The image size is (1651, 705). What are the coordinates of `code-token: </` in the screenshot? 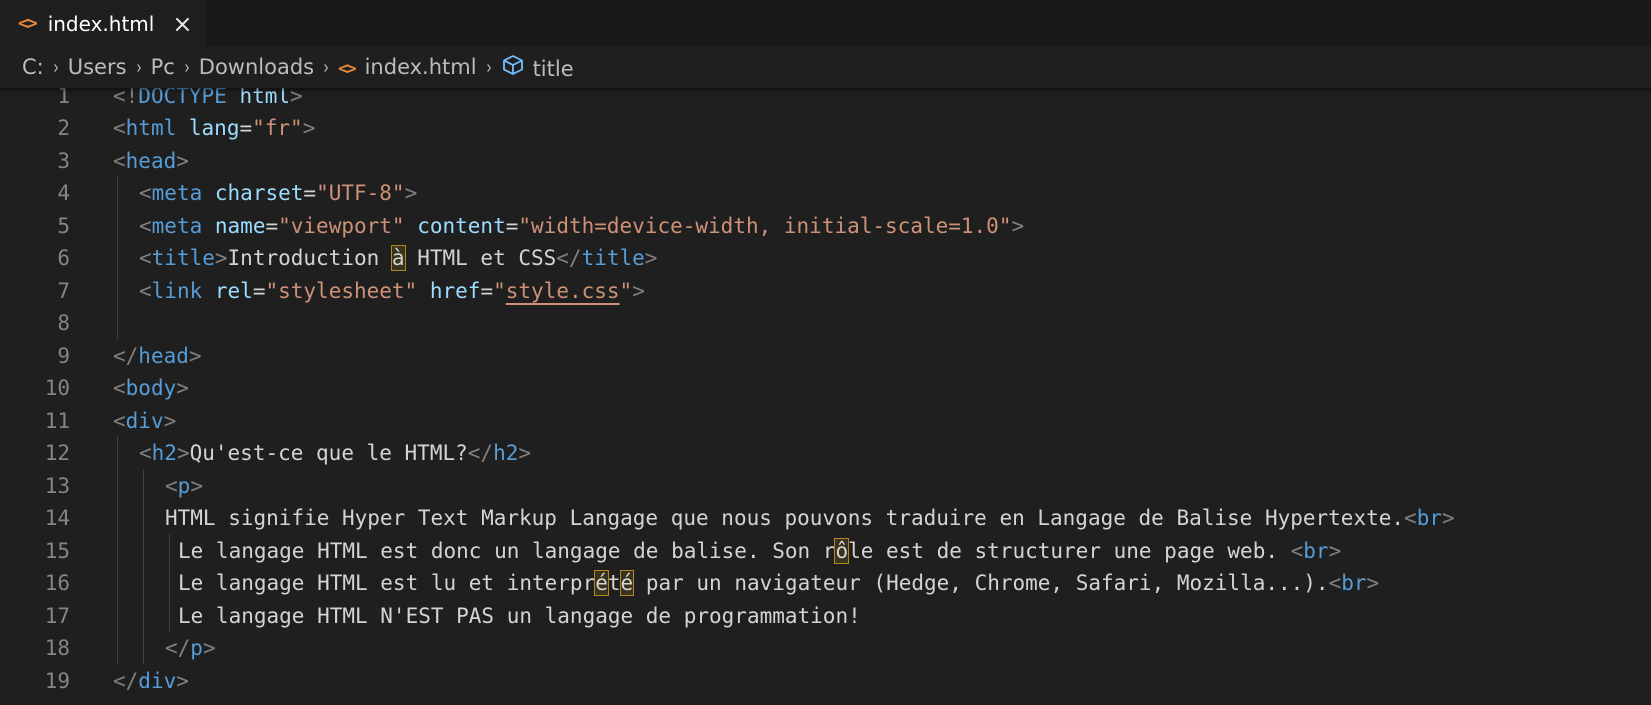 It's located at (178, 648).